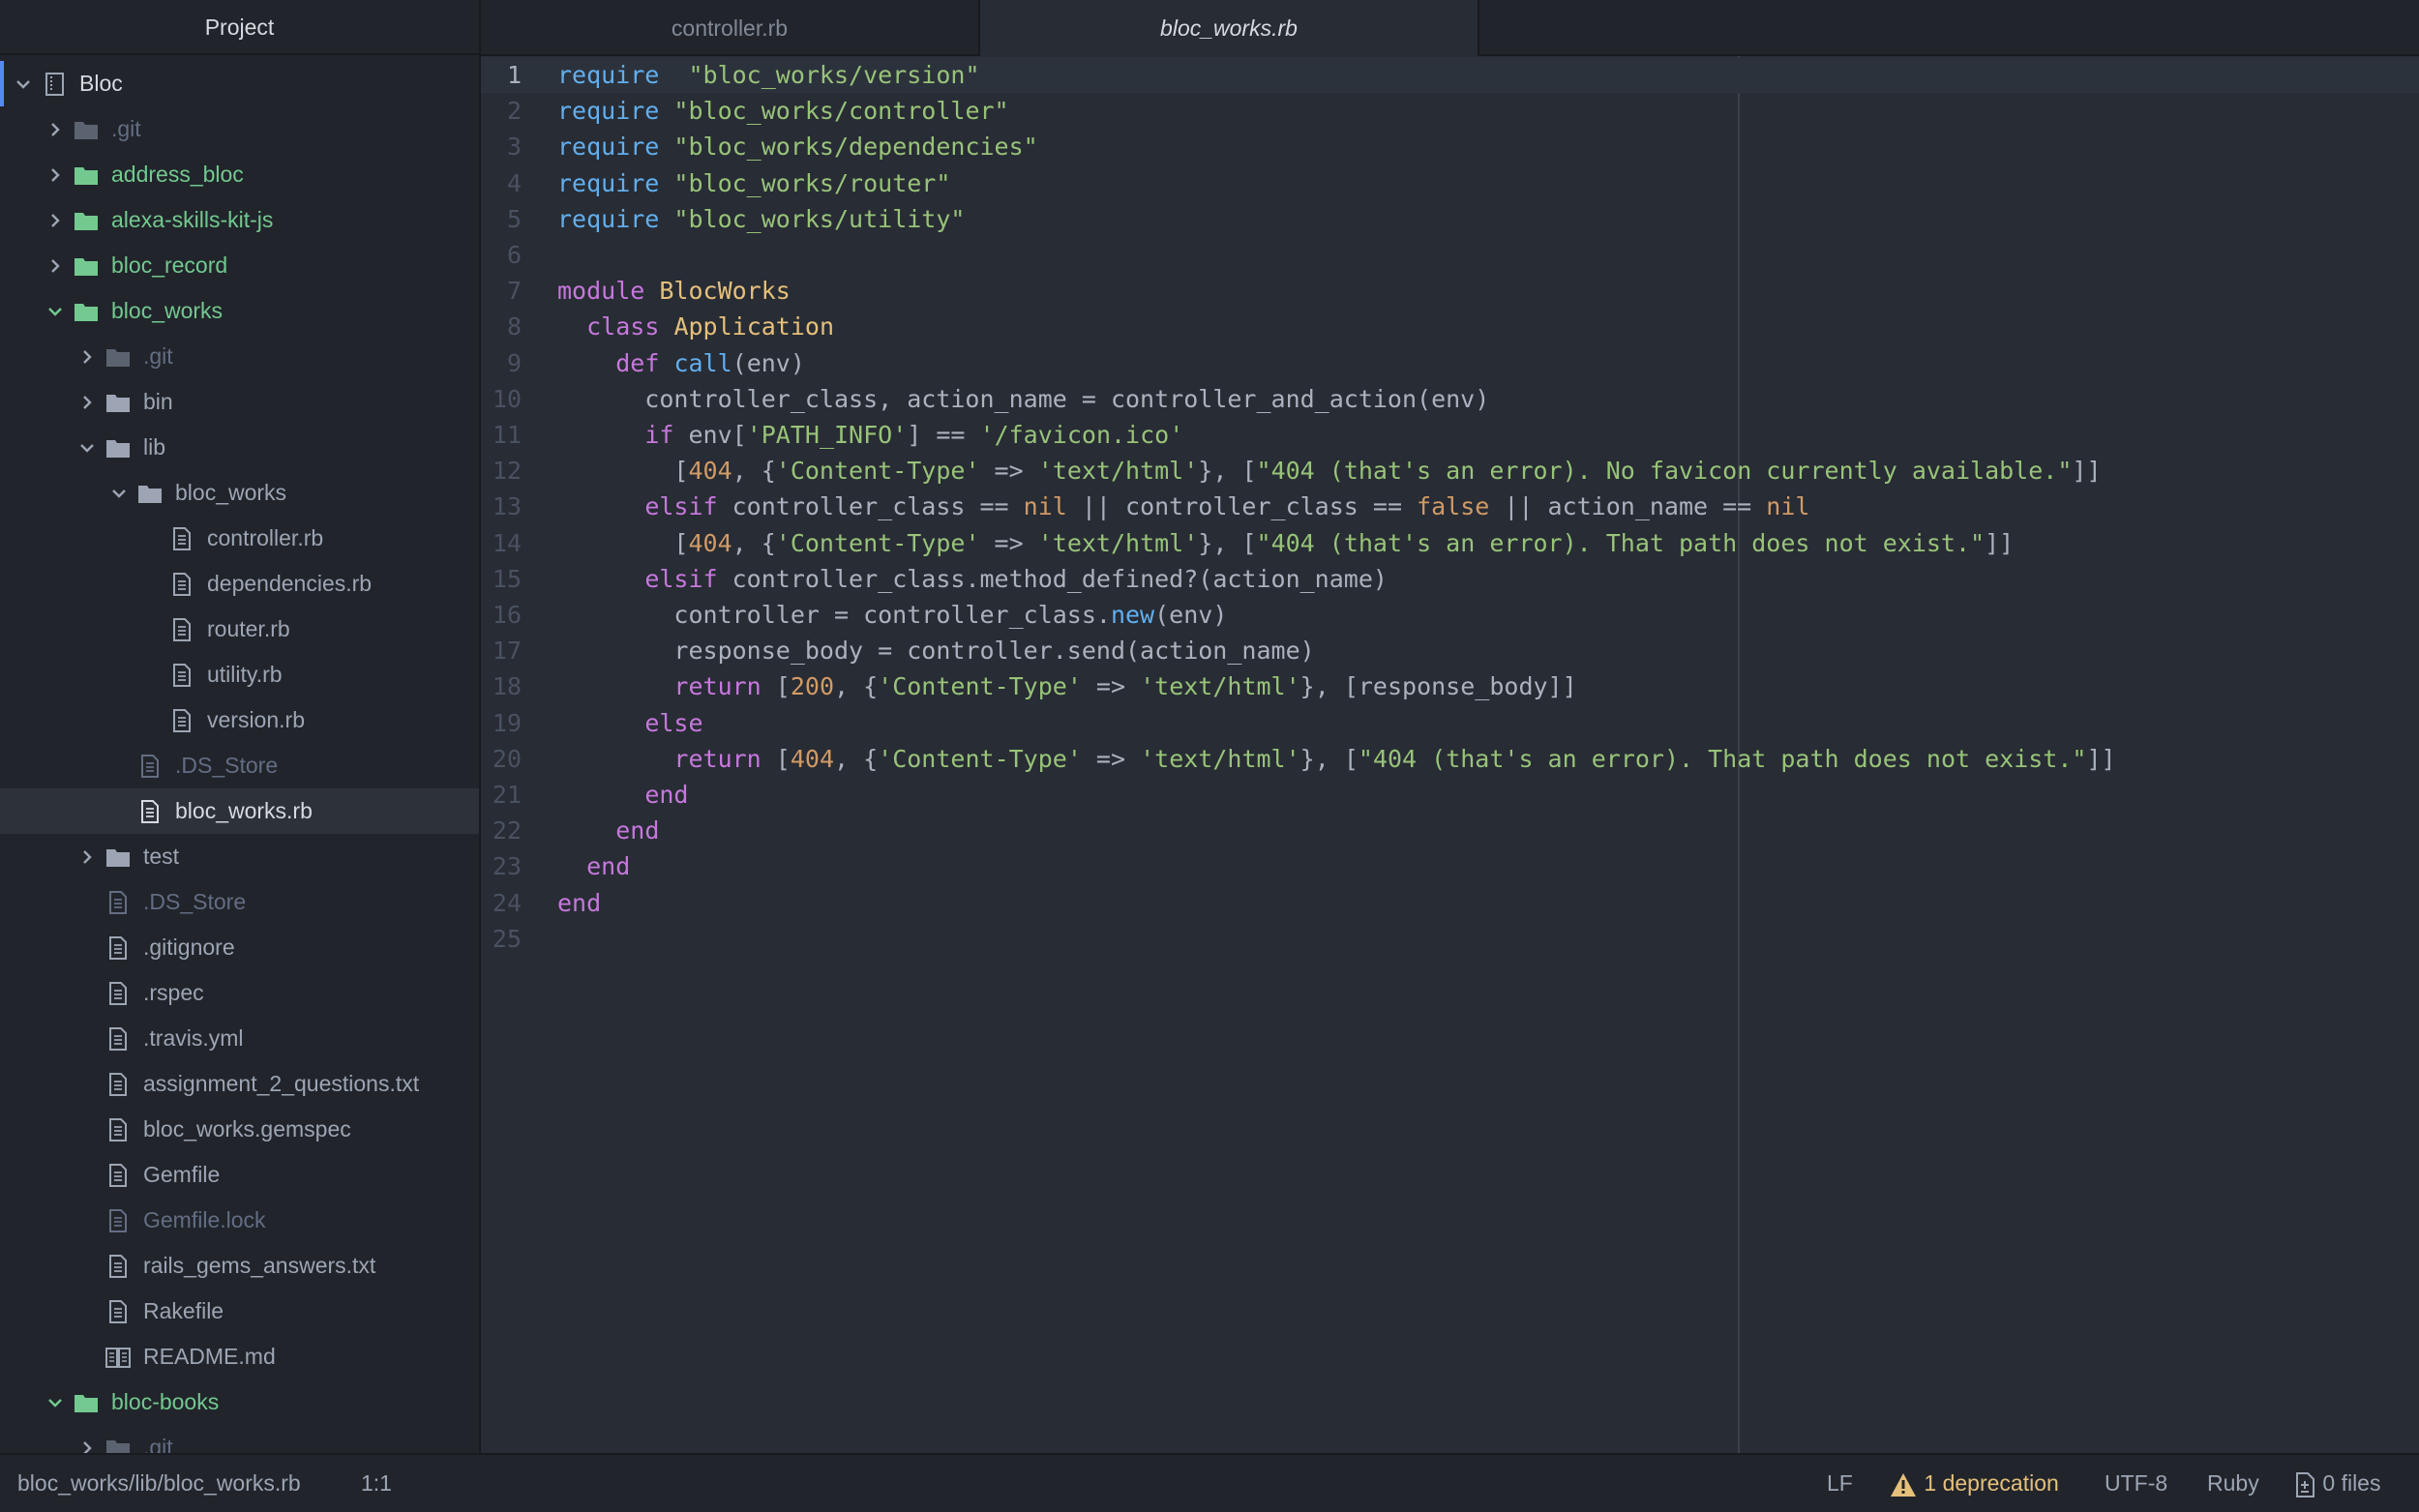 The image size is (2419, 1512). Describe the element at coordinates (377, 1483) in the screenshot. I see `cursor-position: 1:1` at that location.